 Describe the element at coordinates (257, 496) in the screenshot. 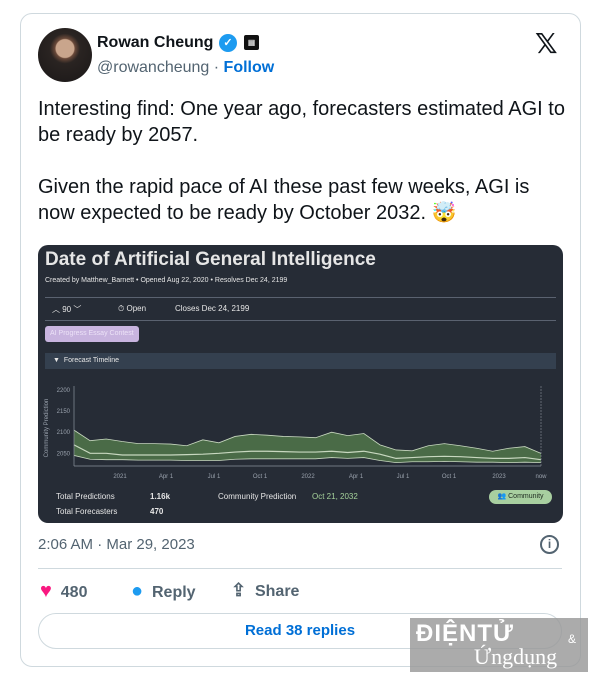

I see `community-prediction-label: Community Prediction` at that location.